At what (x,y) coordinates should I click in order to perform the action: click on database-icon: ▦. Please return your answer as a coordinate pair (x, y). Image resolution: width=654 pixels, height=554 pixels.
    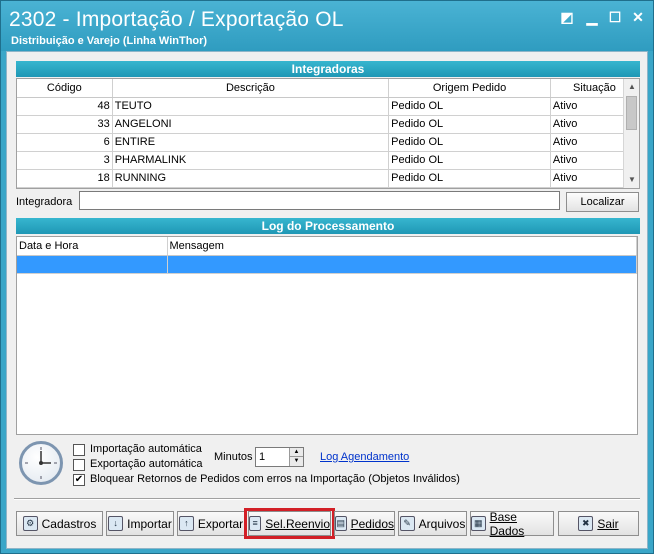
    Looking at the image, I should click on (478, 523).